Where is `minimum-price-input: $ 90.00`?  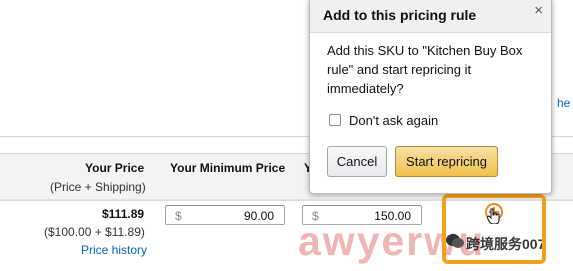
minimum-price-input: $ 90.00 is located at coordinates (225, 215).